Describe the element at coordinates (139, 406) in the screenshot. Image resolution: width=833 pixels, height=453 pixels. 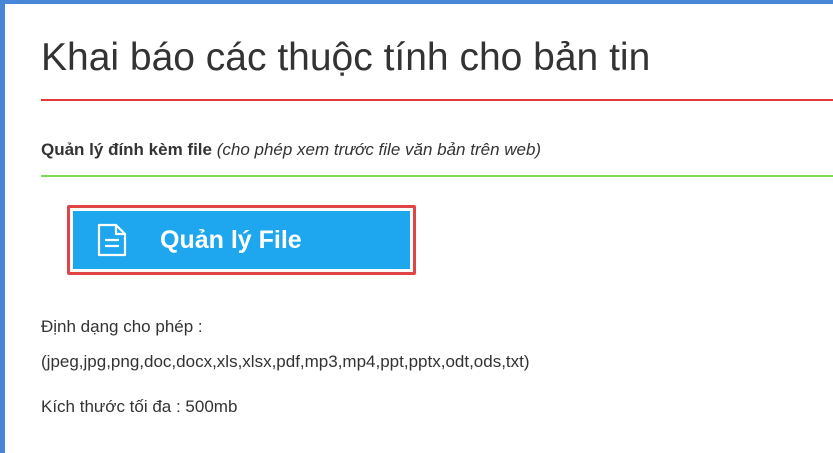
I see `max-size-text: Kích thước tối đa : 500mb` at that location.